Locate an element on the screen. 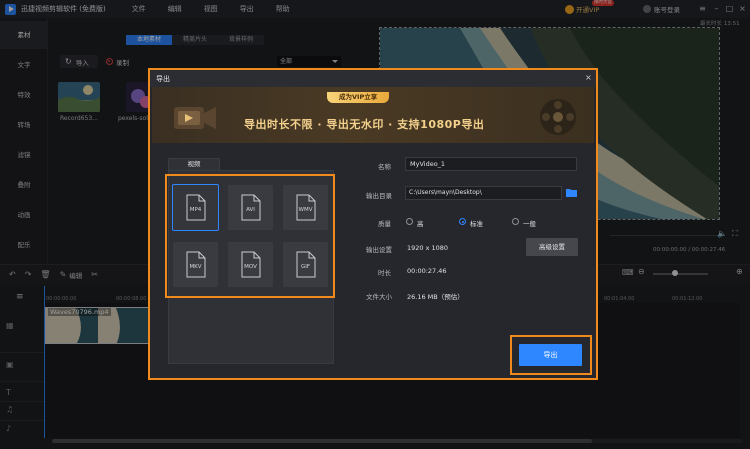 The height and width of the screenshot is (449, 750). output-settings-label: 输出设置 is located at coordinates (379, 250).